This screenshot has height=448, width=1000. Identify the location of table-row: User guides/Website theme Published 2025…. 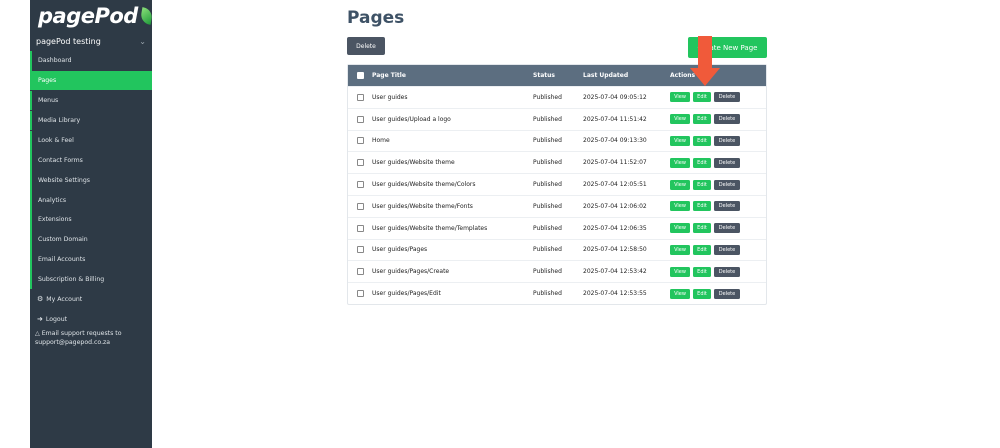
(557, 162).